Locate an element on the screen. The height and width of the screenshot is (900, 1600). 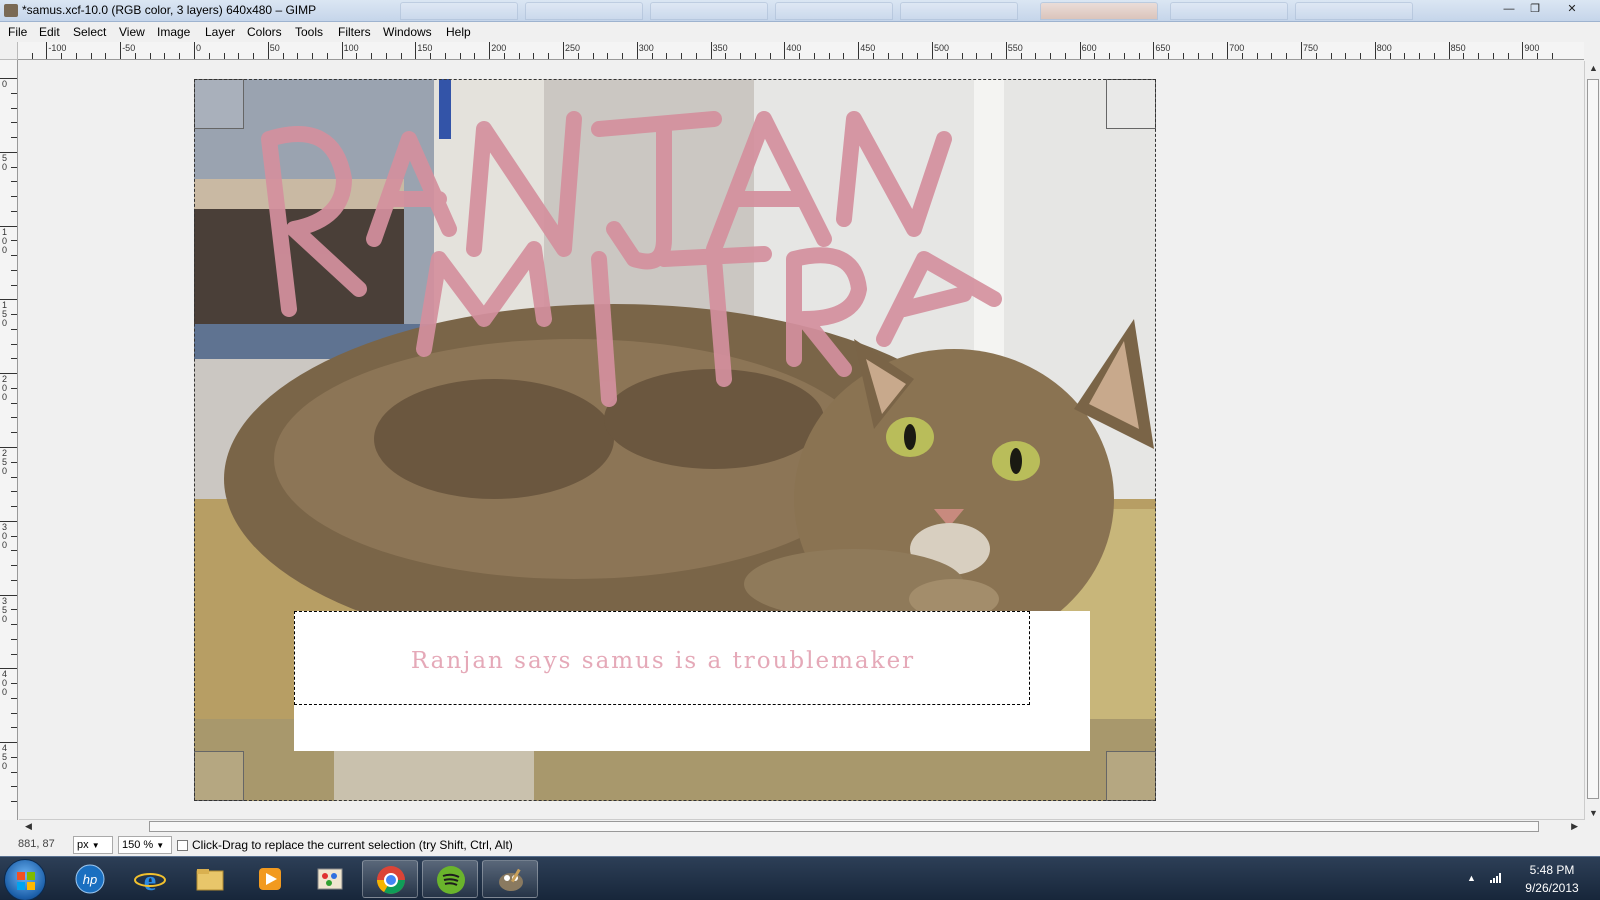
selection-handle-bottom-left is located at coordinates (219, 776).